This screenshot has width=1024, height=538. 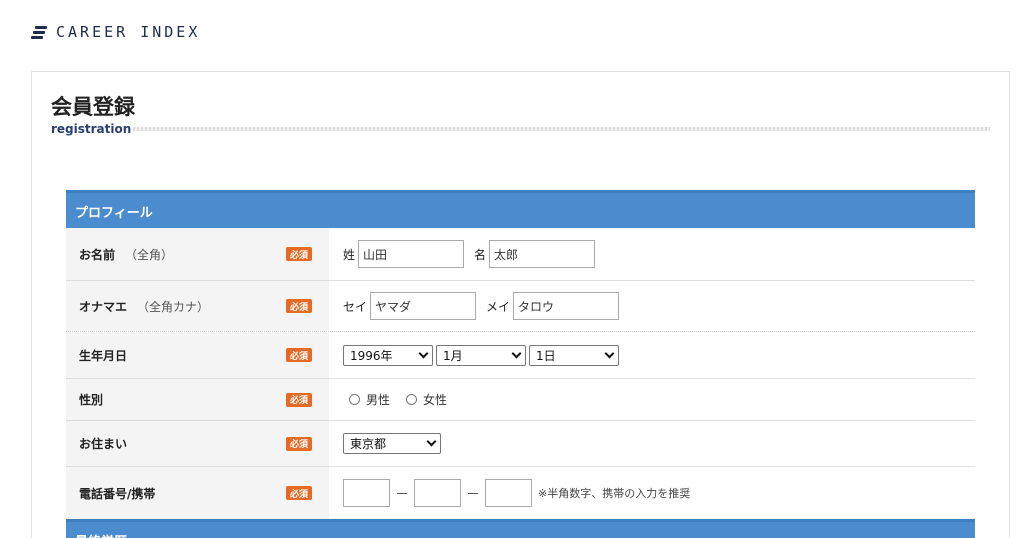 I want to click on form-row-kana: オナマエ （全角カナ） 必須 セイ ヤマダ メイ タロウ, so click(x=520, y=306).